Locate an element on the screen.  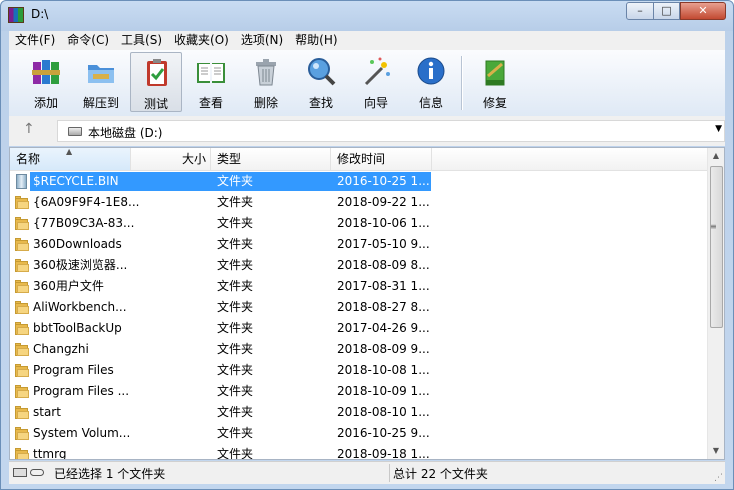
minimize-button: – is located at coordinates (640, 11).